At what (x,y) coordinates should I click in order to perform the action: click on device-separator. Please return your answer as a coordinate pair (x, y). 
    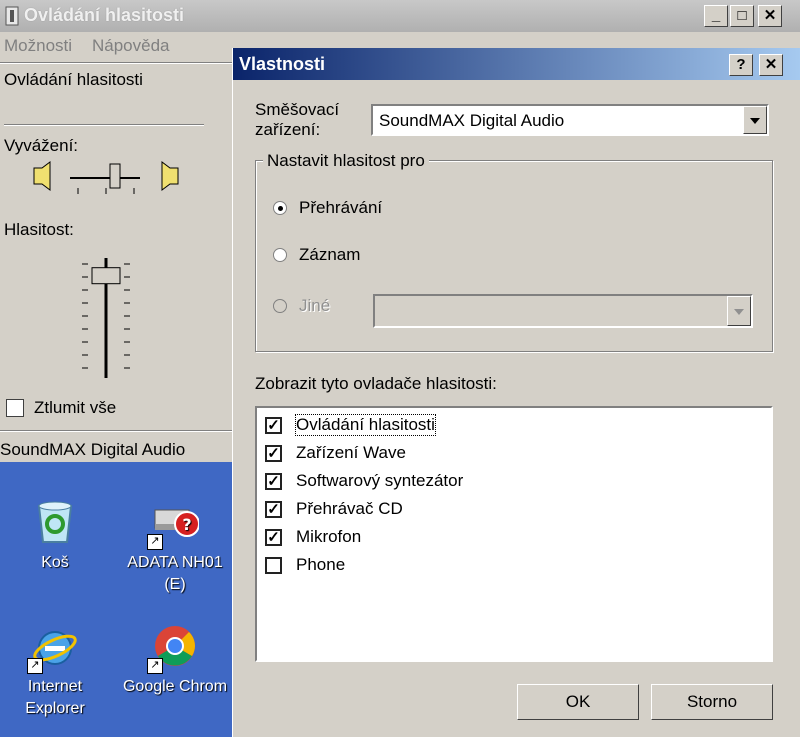
    Looking at the image, I should click on (116, 431).